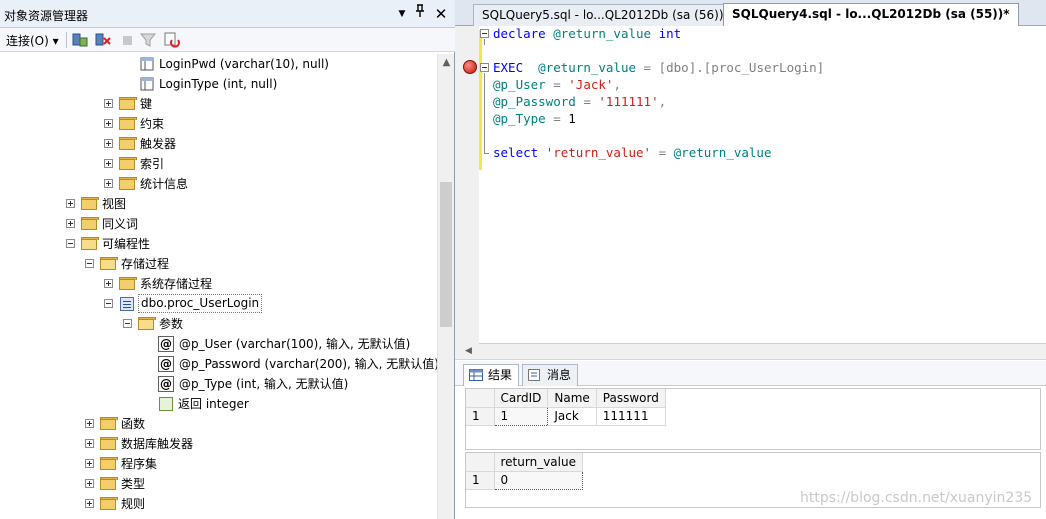 The image size is (1046, 519). What do you see at coordinates (218, 464) in the screenshot?
I see `tree-node-assemblies: 程序集` at bounding box center [218, 464].